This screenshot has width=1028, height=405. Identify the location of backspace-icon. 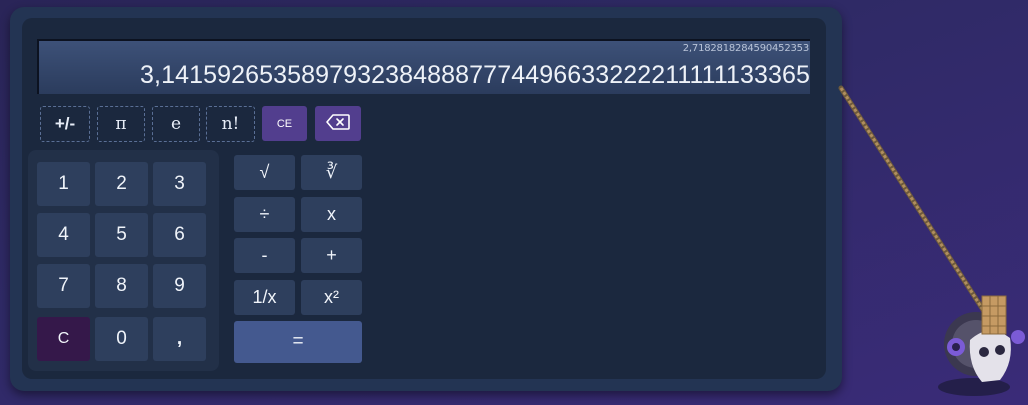
(338, 123).